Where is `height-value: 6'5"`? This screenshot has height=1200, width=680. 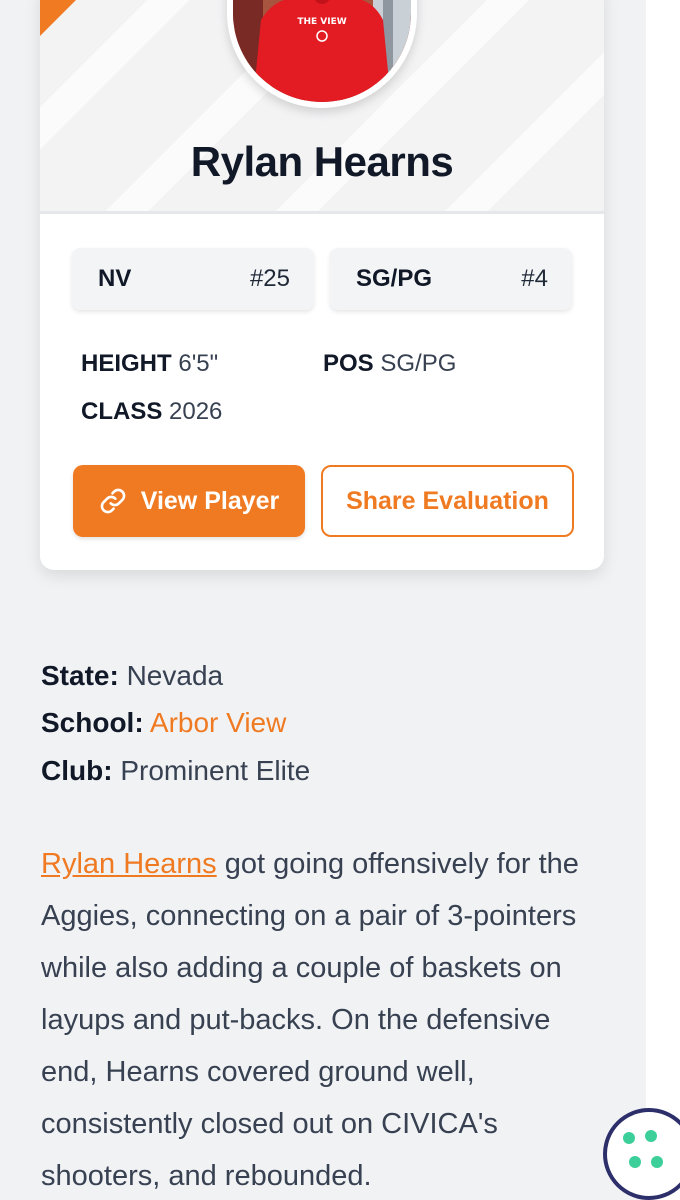 height-value: 6'5" is located at coordinates (198, 363).